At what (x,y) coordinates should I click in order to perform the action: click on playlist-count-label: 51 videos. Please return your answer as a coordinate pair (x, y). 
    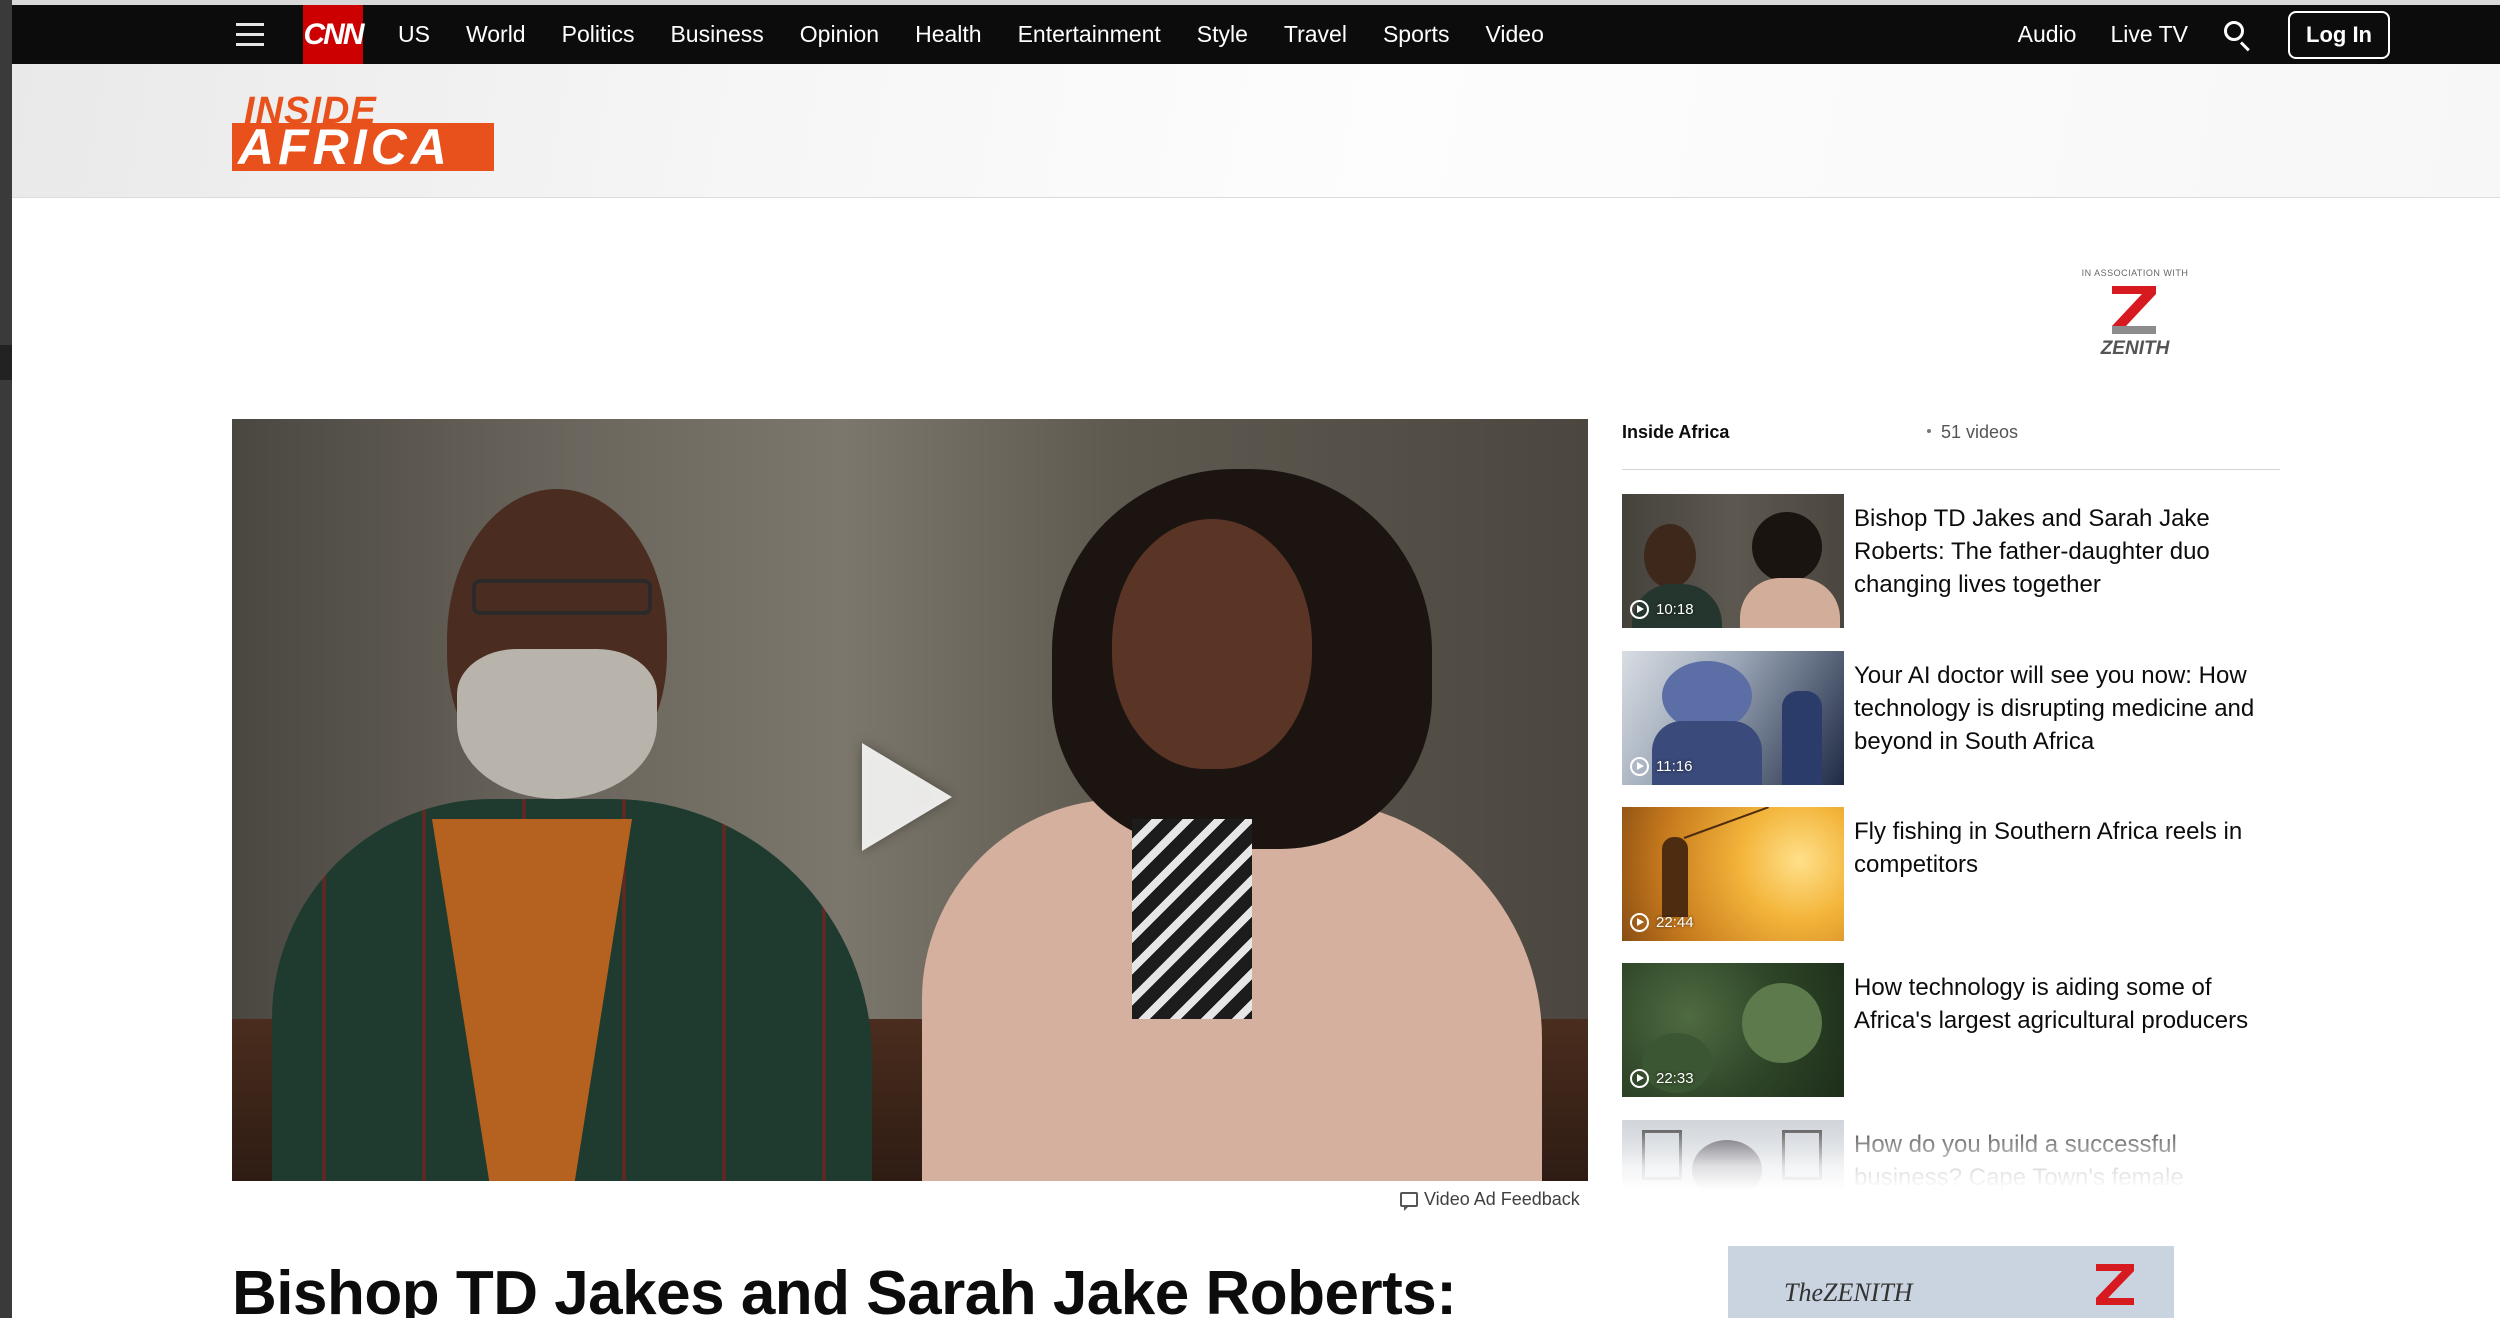
    Looking at the image, I should click on (1980, 432).